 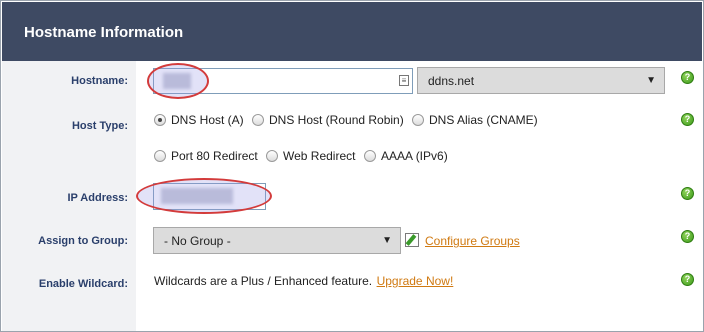 I want to click on enable-wildcard-label: Enable Wildcard:, so click(x=83, y=284).